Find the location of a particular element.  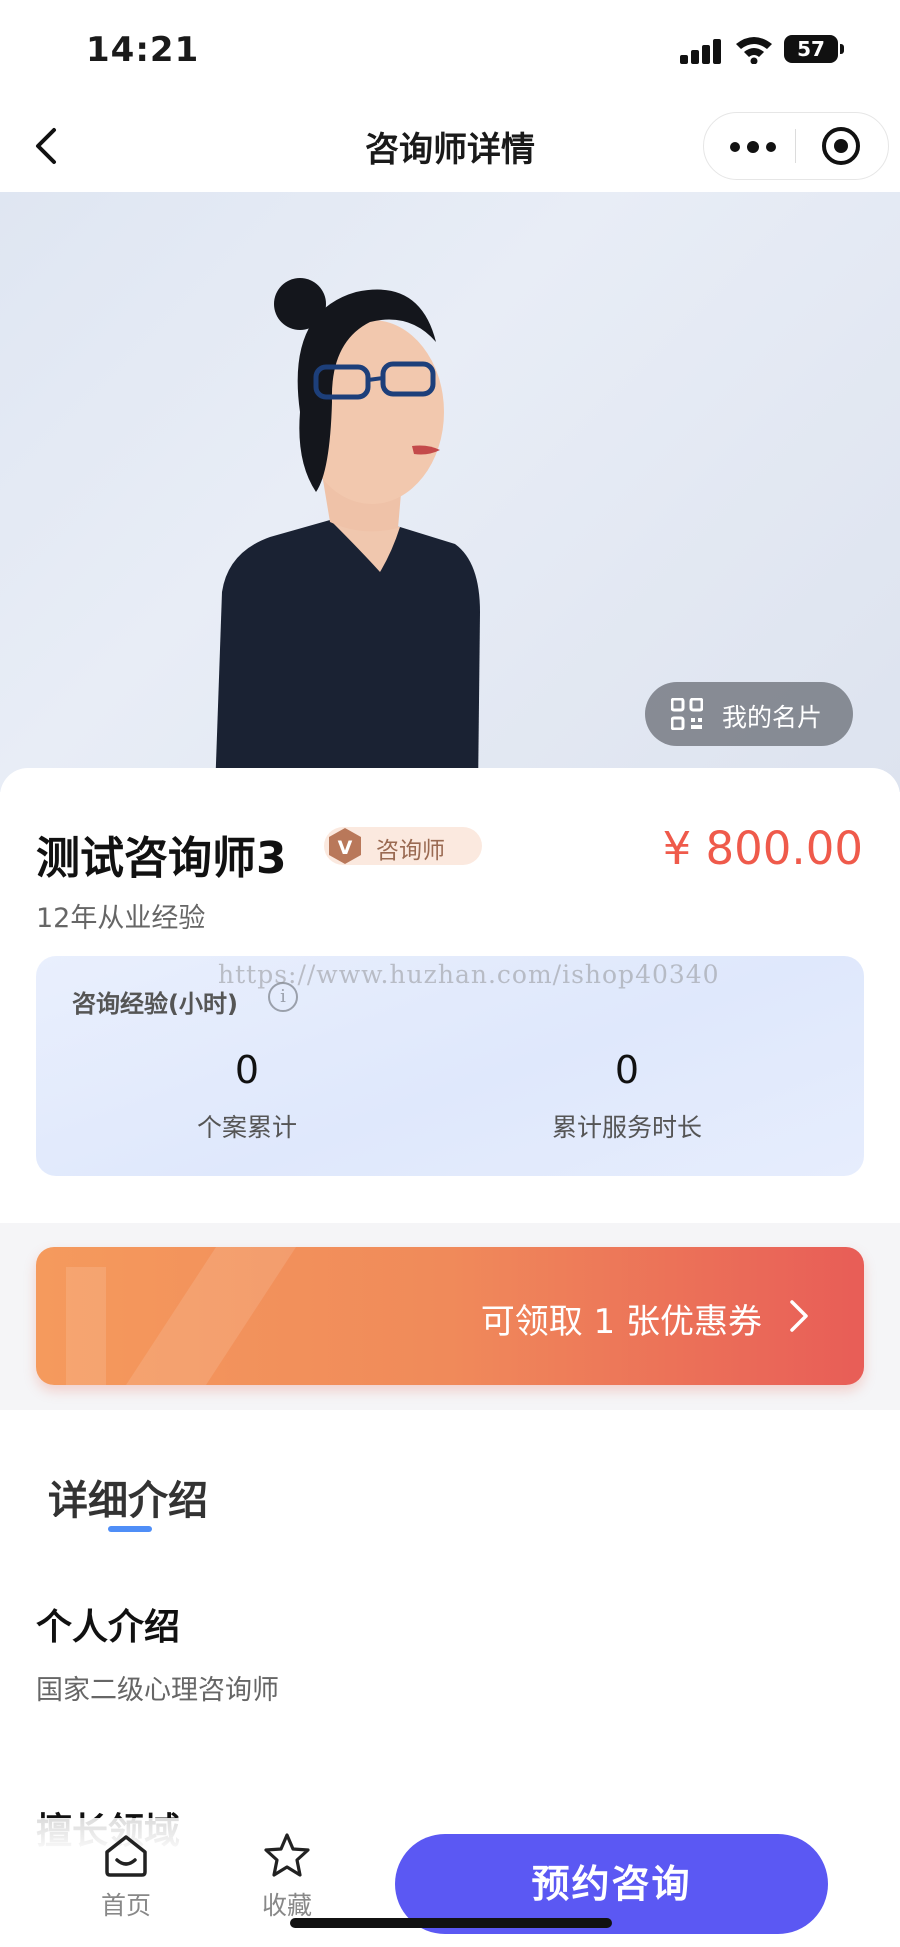

tab-active-indicator is located at coordinates (130, 1529).